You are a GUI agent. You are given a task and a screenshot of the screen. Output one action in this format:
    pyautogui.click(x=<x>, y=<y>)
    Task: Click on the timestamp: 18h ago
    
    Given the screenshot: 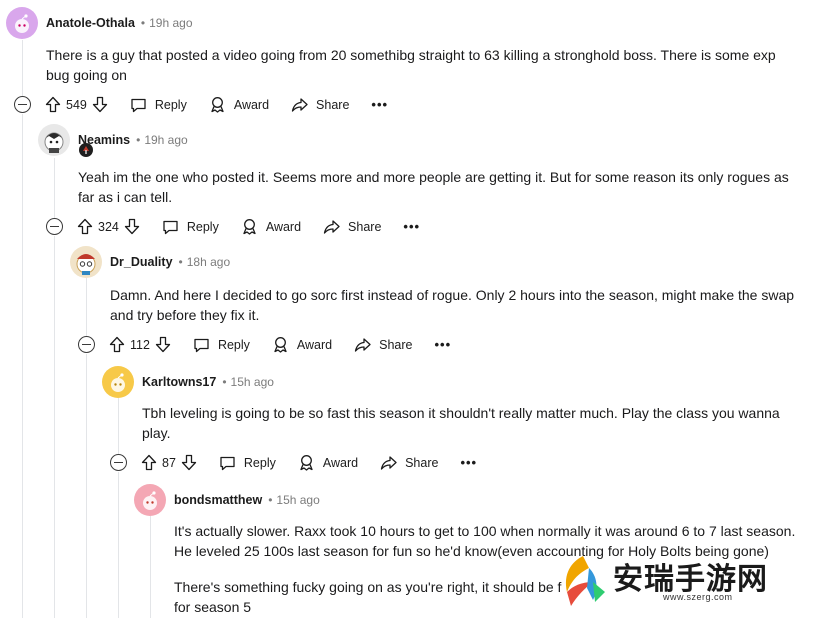 What is the action you would take?
    pyautogui.click(x=208, y=262)
    